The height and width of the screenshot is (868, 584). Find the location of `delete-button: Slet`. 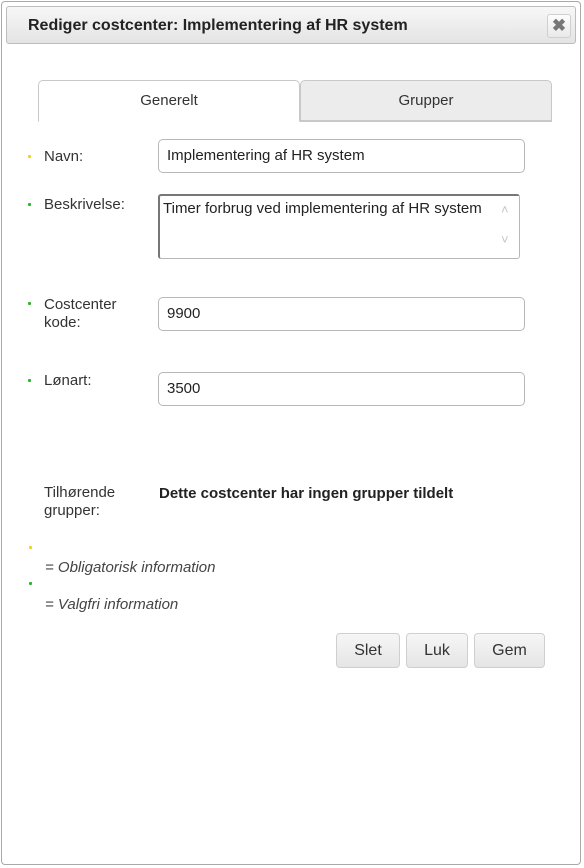

delete-button: Slet is located at coordinates (368, 650).